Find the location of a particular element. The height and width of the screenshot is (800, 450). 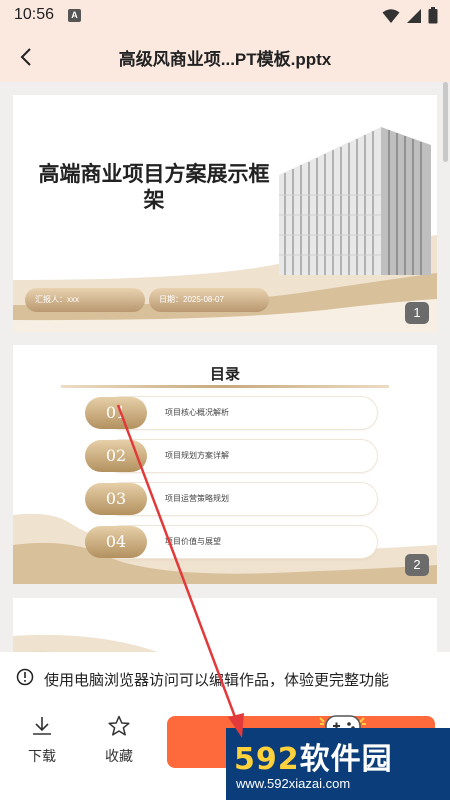

notice-text: 使用电脑浏览器访问可以编辑作品，体验更完整功能 is located at coordinates (217, 680).